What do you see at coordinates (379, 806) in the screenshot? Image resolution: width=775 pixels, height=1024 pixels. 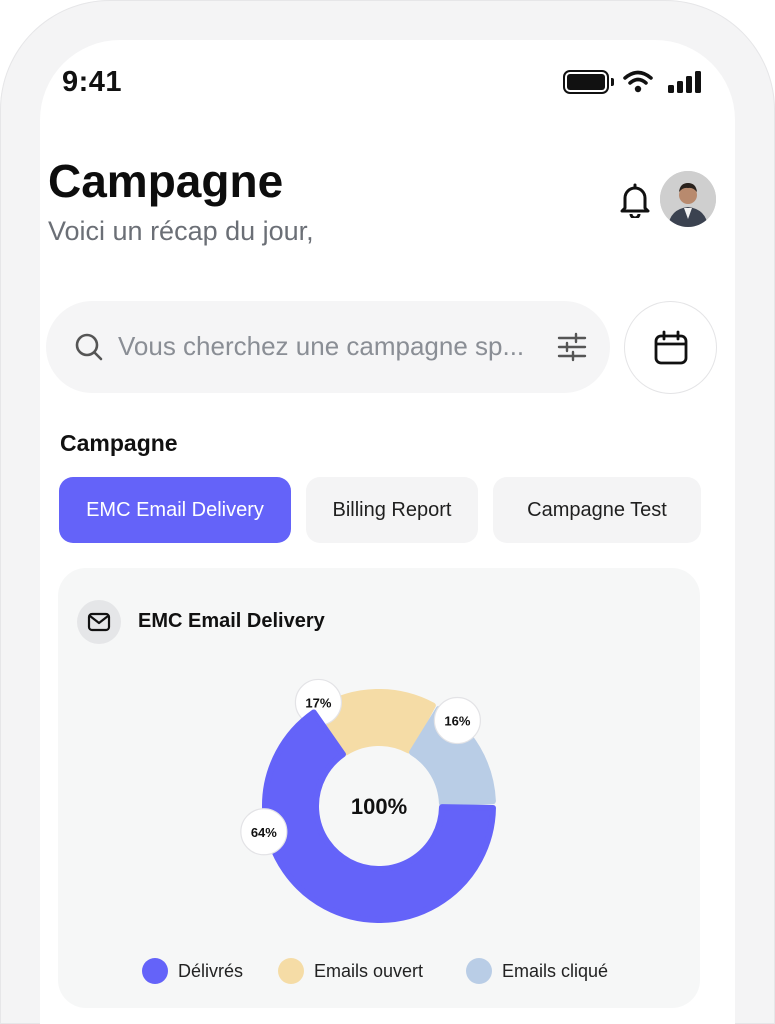 I see `donut-center-label: 100%` at bounding box center [379, 806].